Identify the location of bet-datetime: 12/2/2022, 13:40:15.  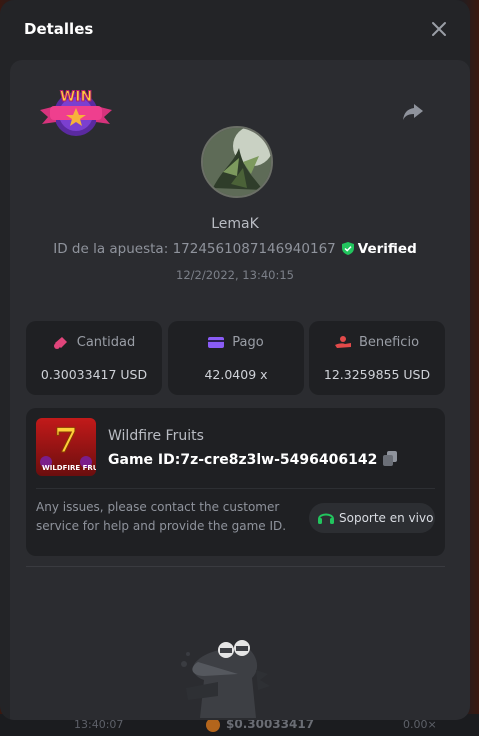
(235, 275).